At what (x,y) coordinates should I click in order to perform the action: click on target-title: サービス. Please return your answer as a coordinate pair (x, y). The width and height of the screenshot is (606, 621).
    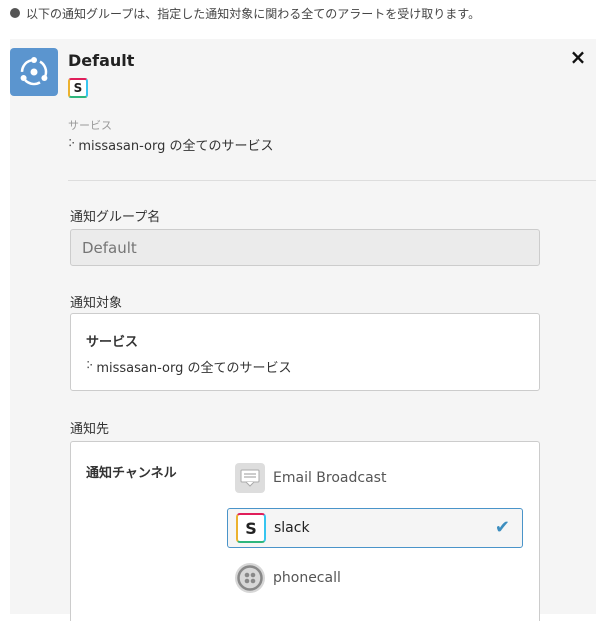
    Looking at the image, I should click on (112, 342).